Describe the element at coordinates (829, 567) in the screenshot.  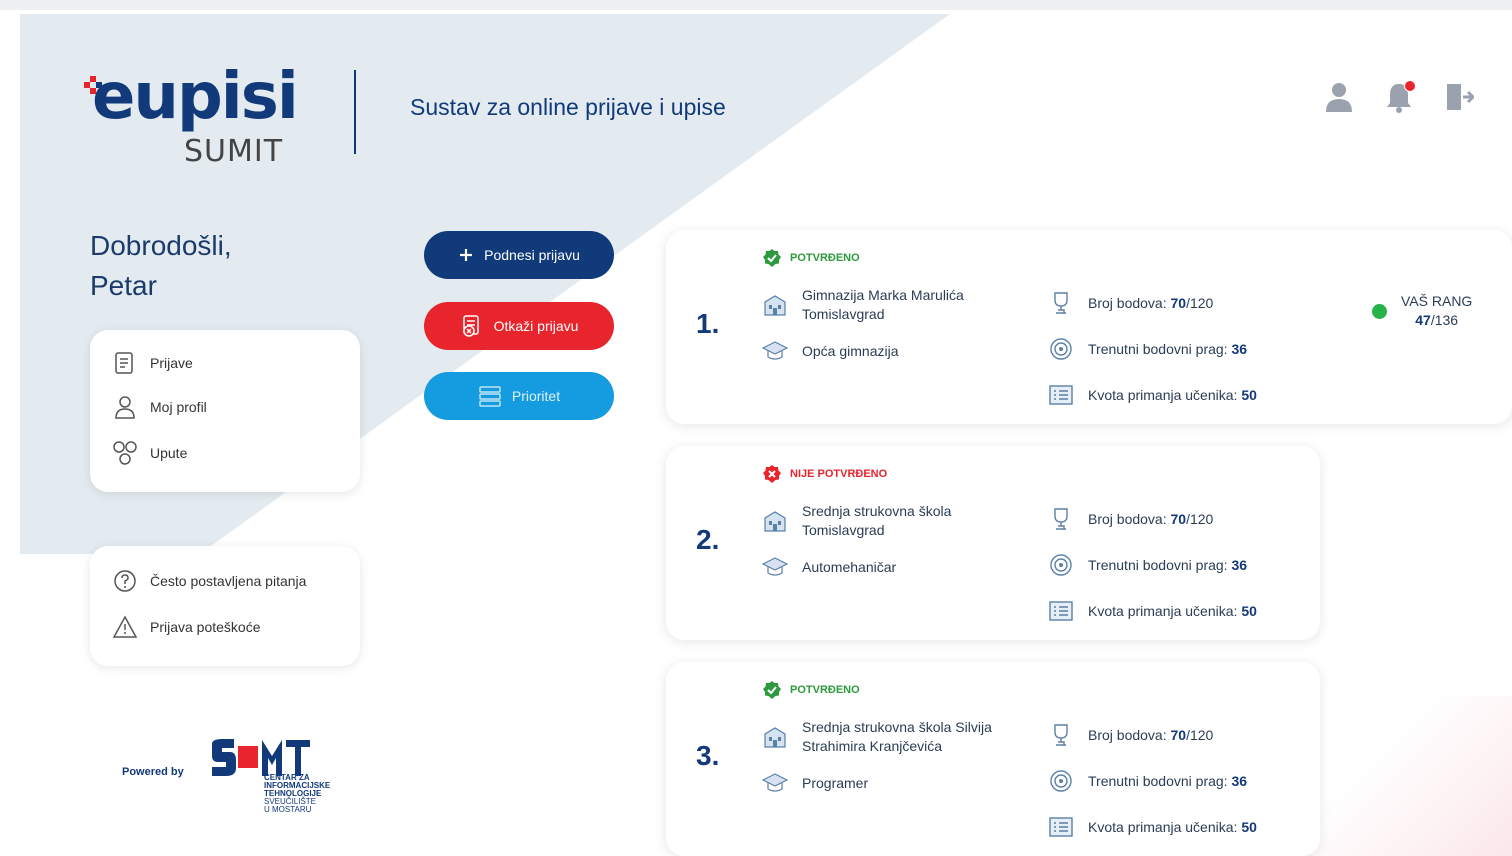
I see `program-info: Automehaničar` at that location.